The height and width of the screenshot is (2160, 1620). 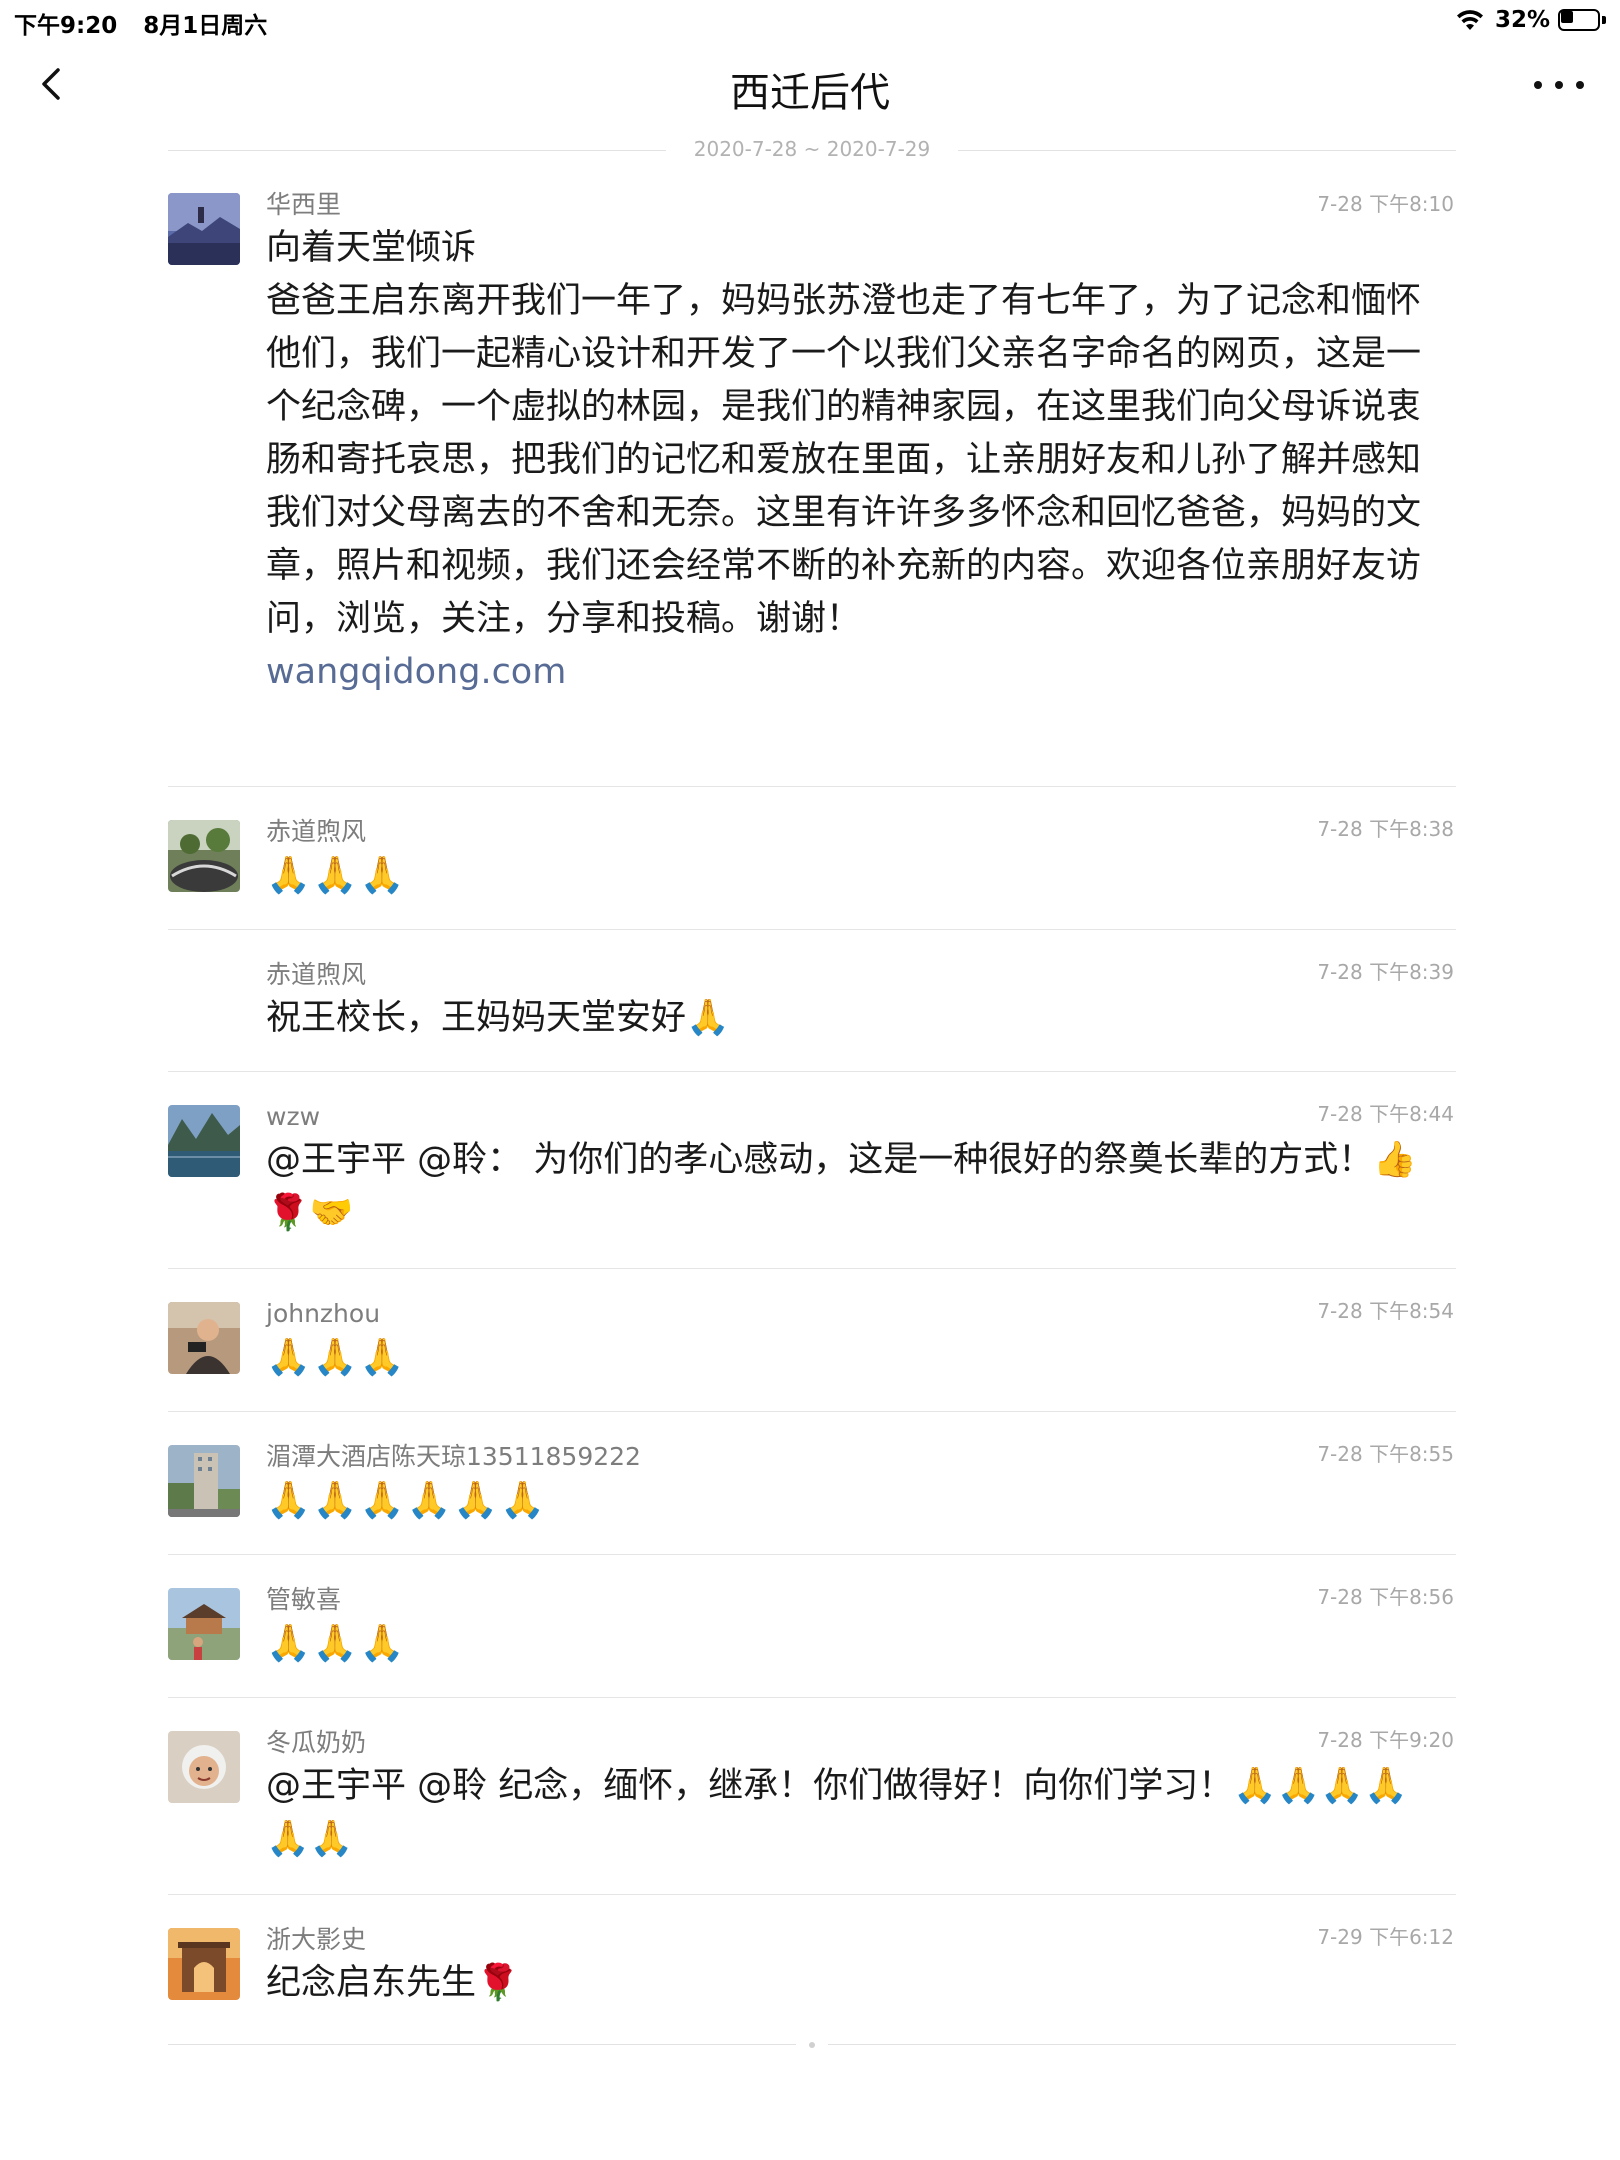 I want to click on status-right: 32%, so click(x=1530, y=20).